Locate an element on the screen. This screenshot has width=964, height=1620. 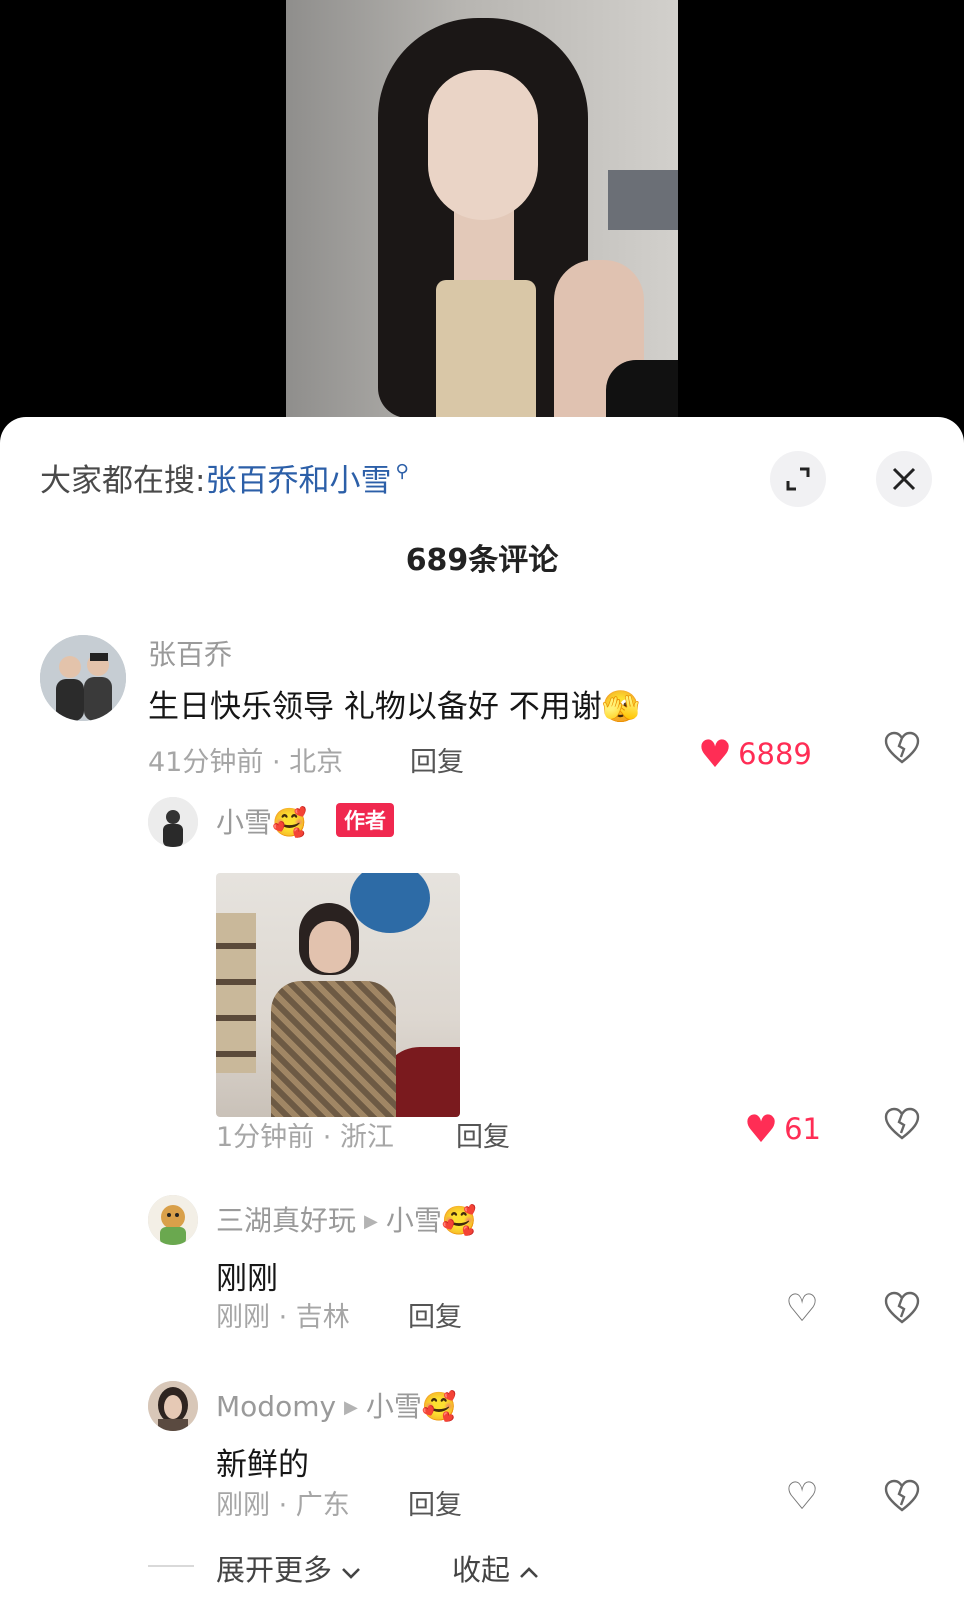
collapse-button: 收起 is located at coordinates (495, 1568).